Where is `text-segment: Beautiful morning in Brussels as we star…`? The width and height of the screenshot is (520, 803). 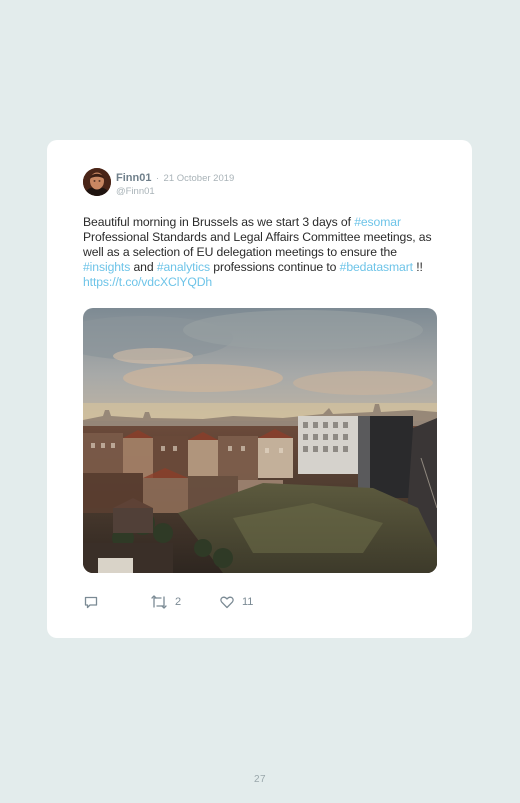 text-segment: Beautiful morning in Brussels as we star… is located at coordinates (219, 222).